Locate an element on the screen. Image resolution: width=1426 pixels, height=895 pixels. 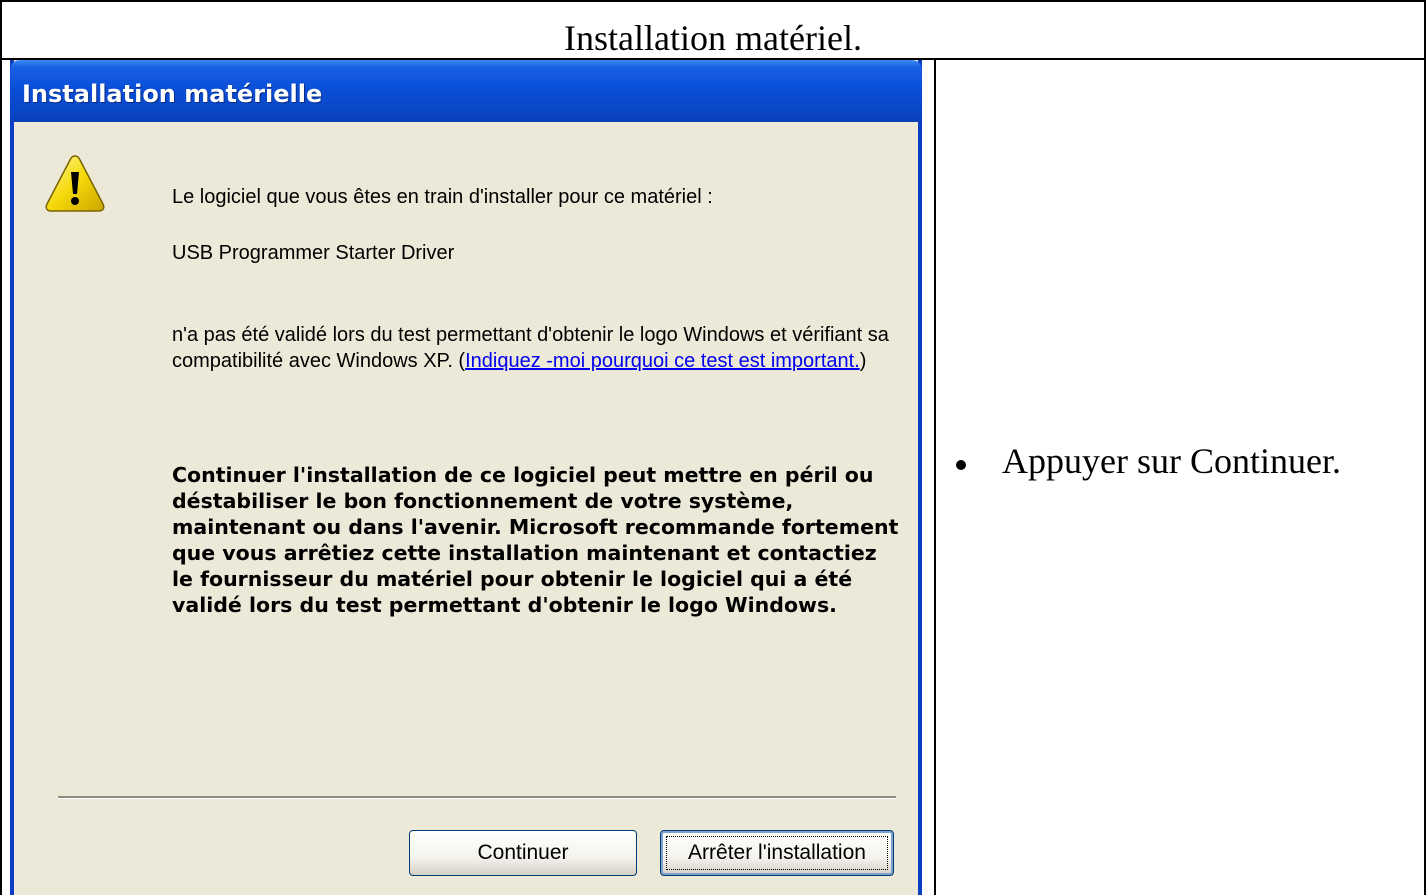
table-header-cell: Installation matériel. is located at coordinates (713, 31).